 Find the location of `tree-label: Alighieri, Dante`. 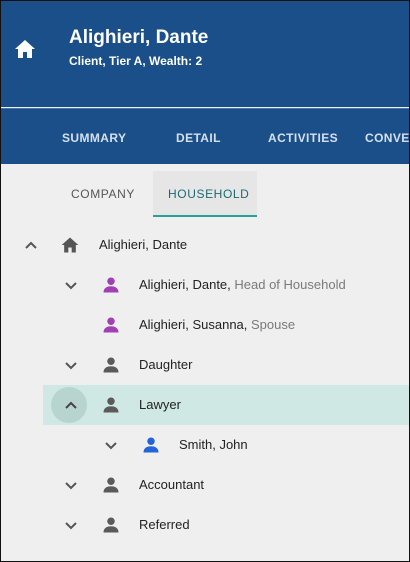

tree-label: Alighieri, Dante is located at coordinates (143, 244).